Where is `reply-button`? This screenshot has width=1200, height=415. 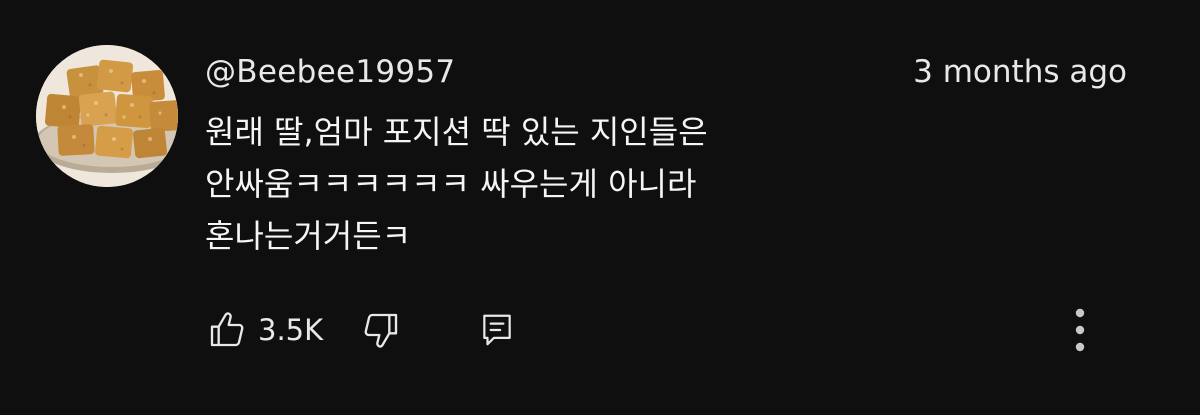 reply-button is located at coordinates (497, 330).